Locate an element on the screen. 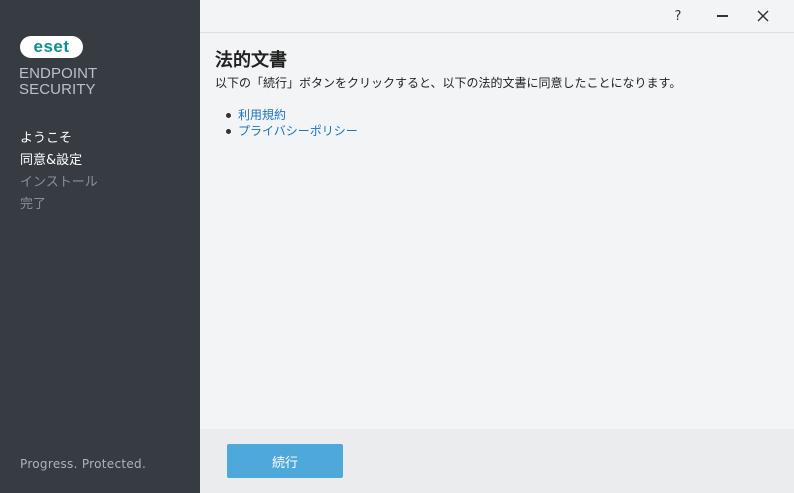 The width and height of the screenshot is (794, 493). minimize-icon is located at coordinates (722, 16).